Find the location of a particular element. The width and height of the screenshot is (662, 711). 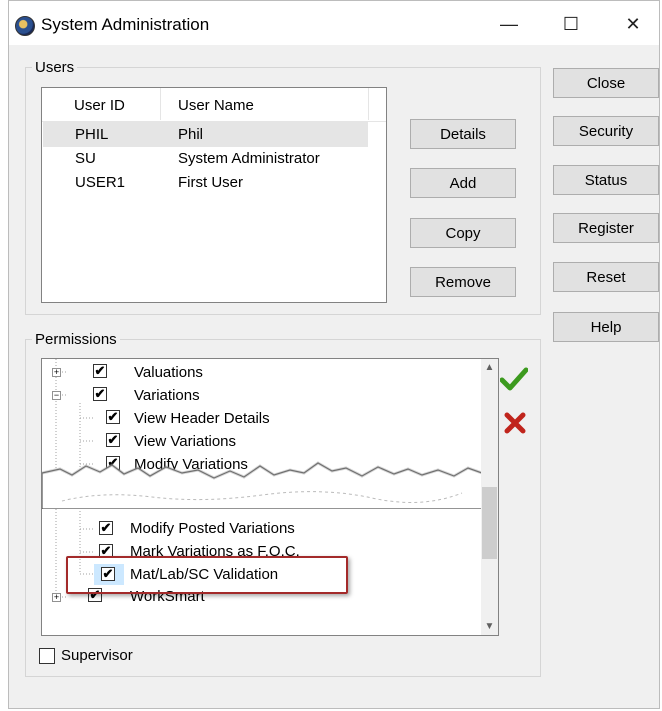

view-header-details-checkbox: ✔ is located at coordinates (113, 417).